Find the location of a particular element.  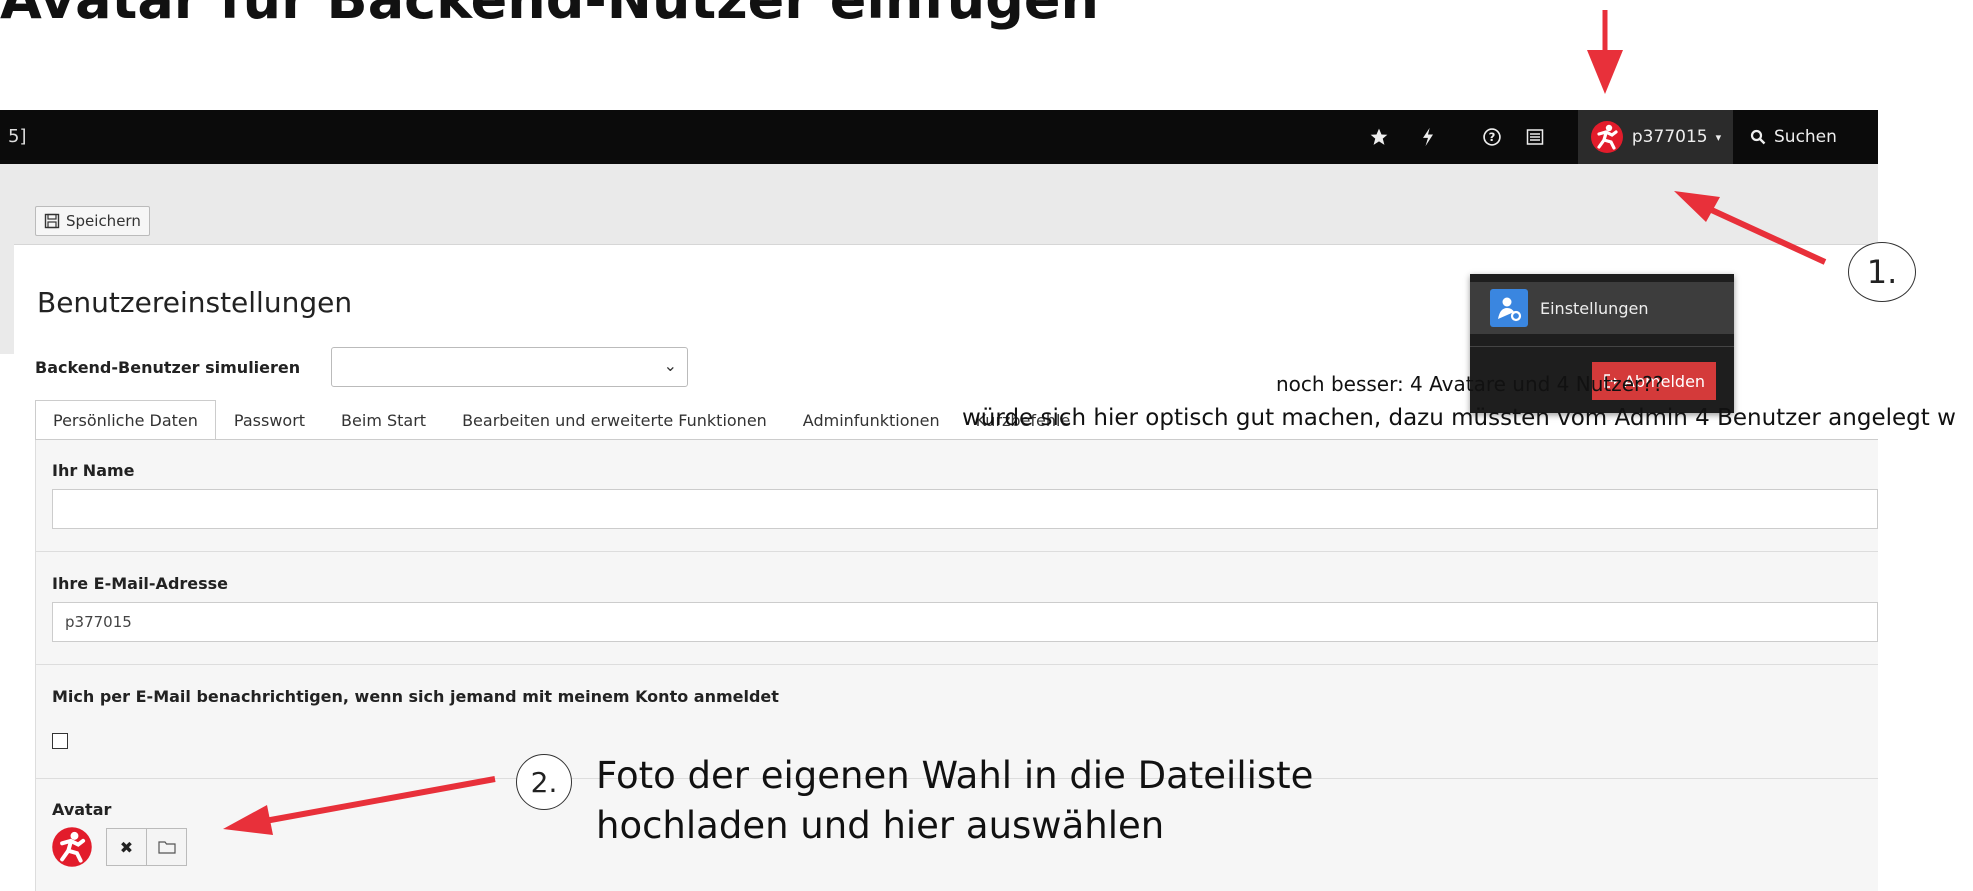

tab-admin-functions: Adminfunktionen is located at coordinates (871, 420).